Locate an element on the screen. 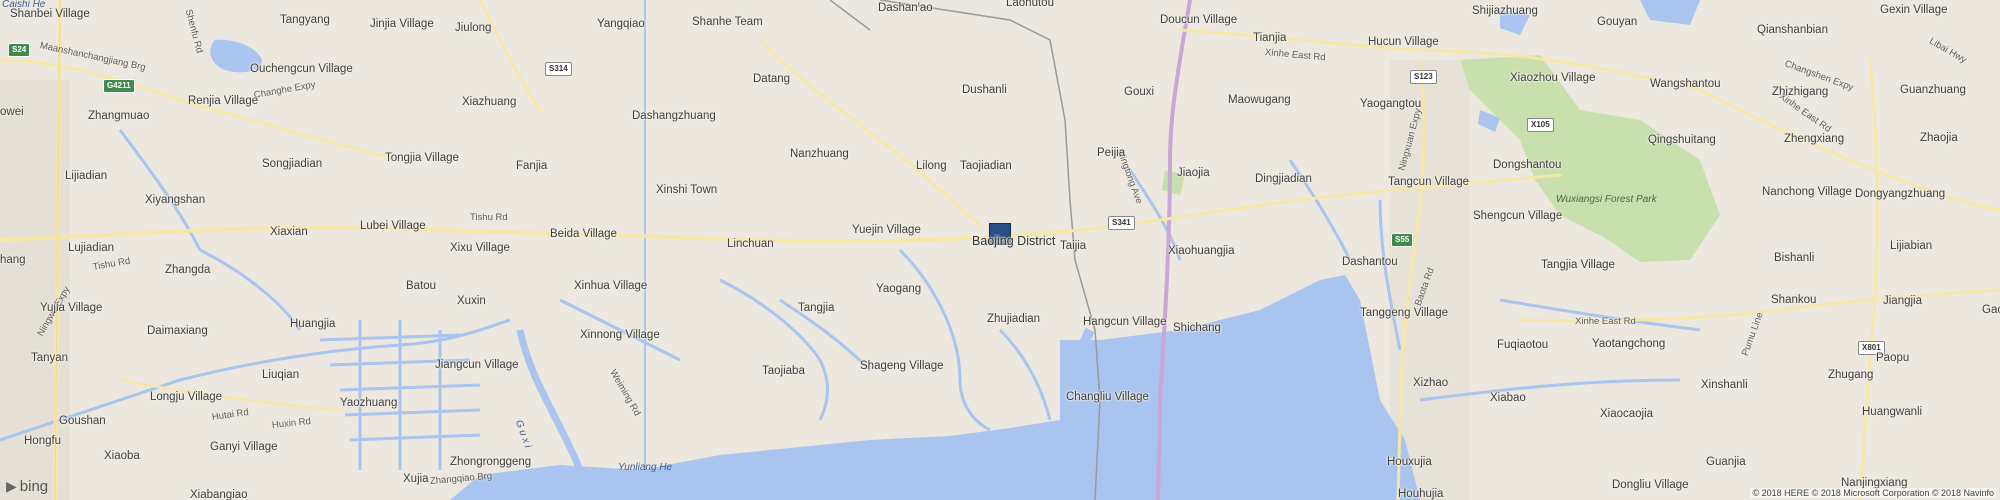 The width and height of the screenshot is (2000, 500). place-label: Shengcun Village is located at coordinates (1518, 216).